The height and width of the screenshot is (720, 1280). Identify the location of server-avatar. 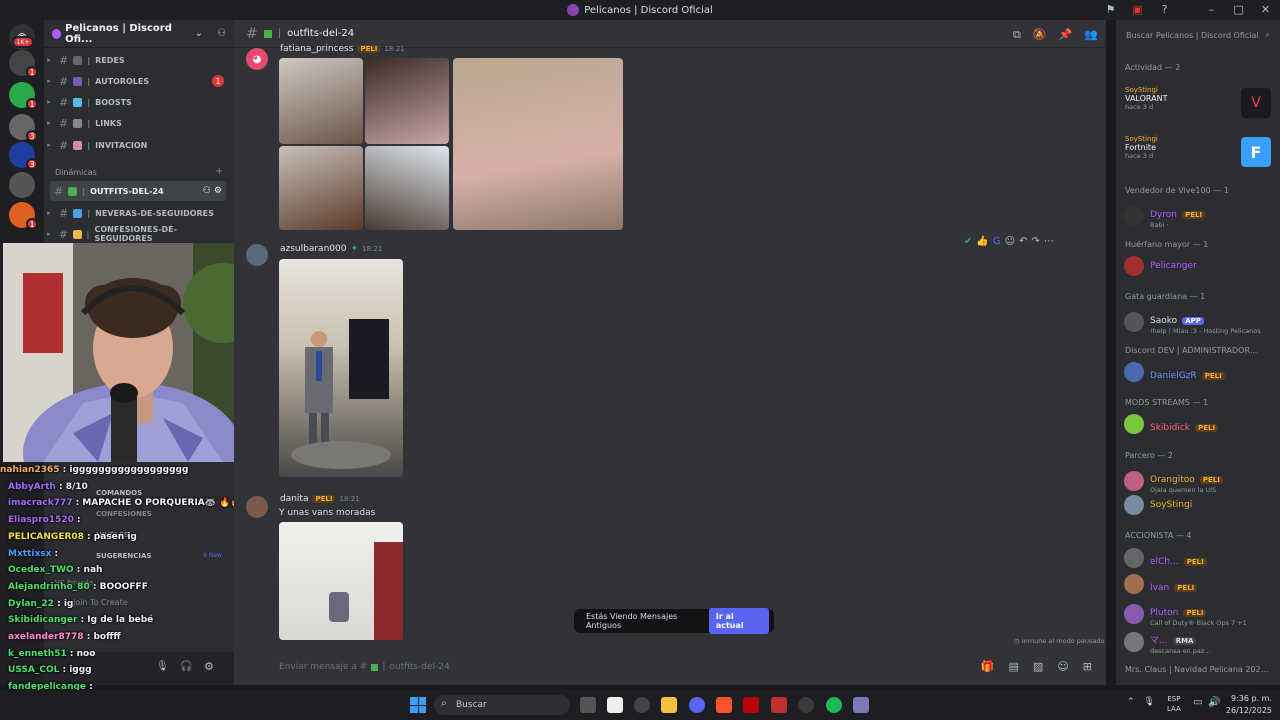
(22, 185).